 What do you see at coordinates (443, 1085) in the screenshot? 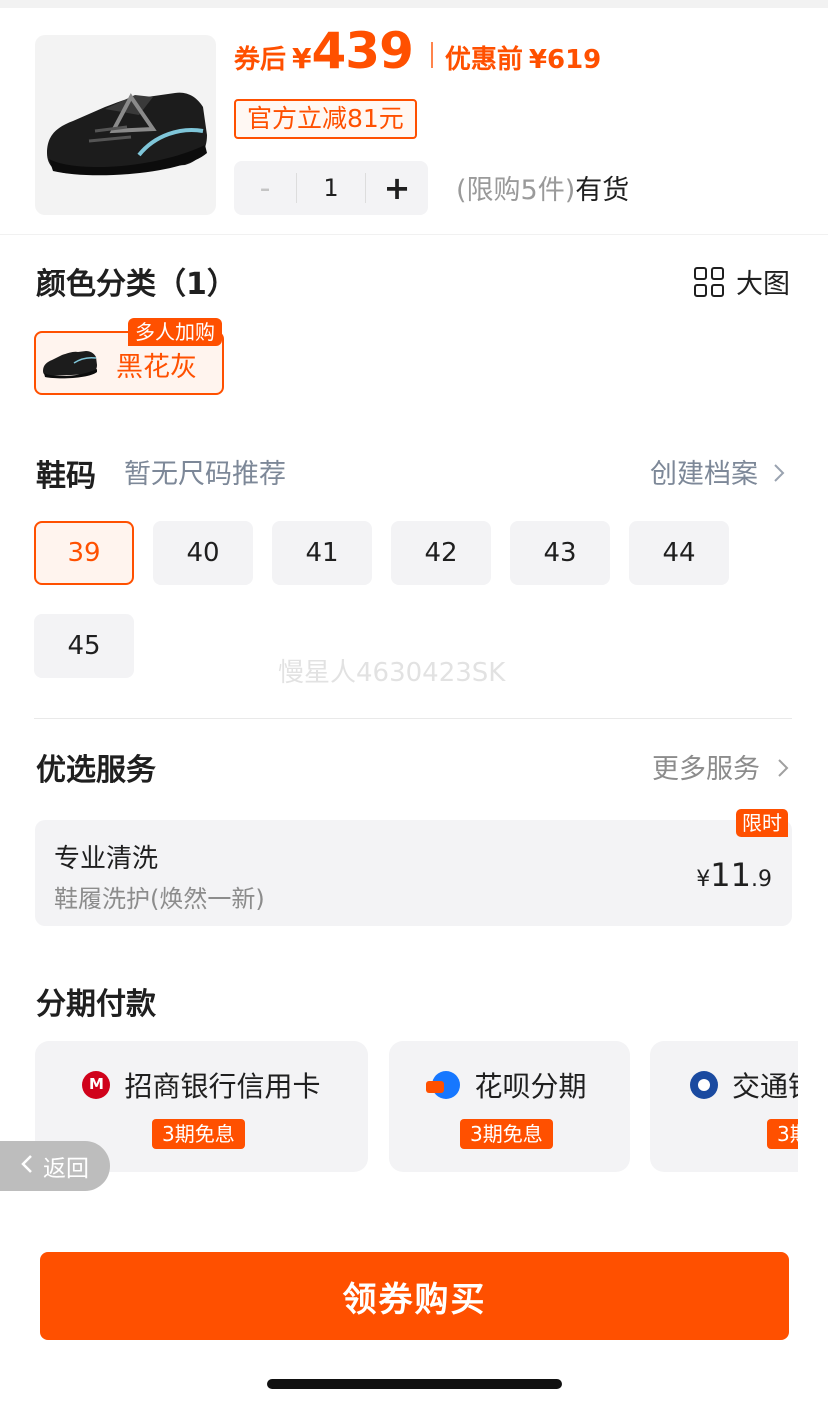
I see `huabei-icon` at bounding box center [443, 1085].